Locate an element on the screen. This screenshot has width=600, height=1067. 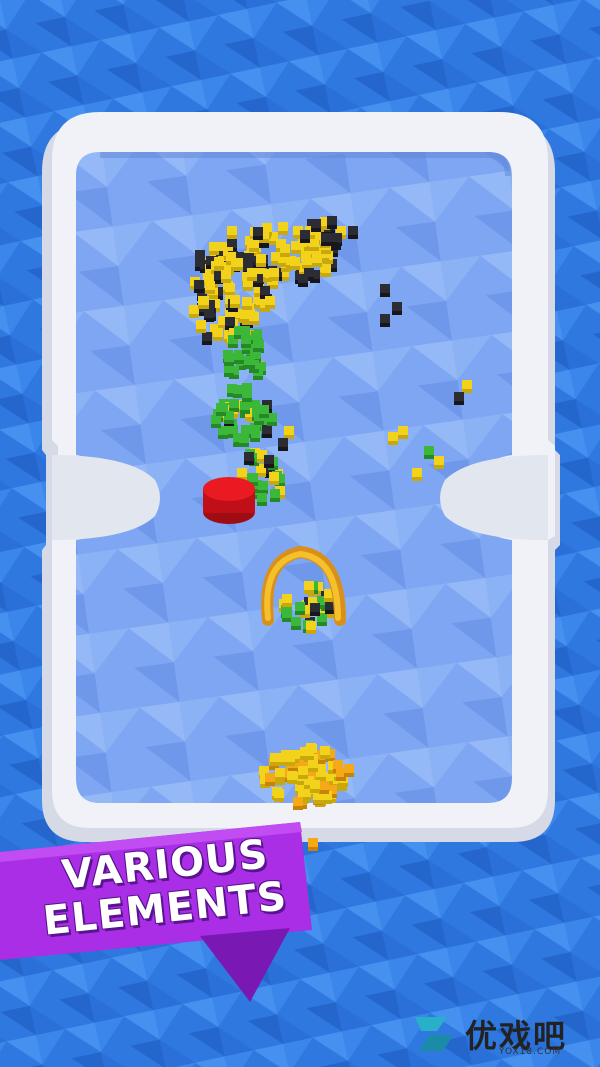
watermark: 优戏吧 YOX18.COM is located at coordinates (499, 1035).